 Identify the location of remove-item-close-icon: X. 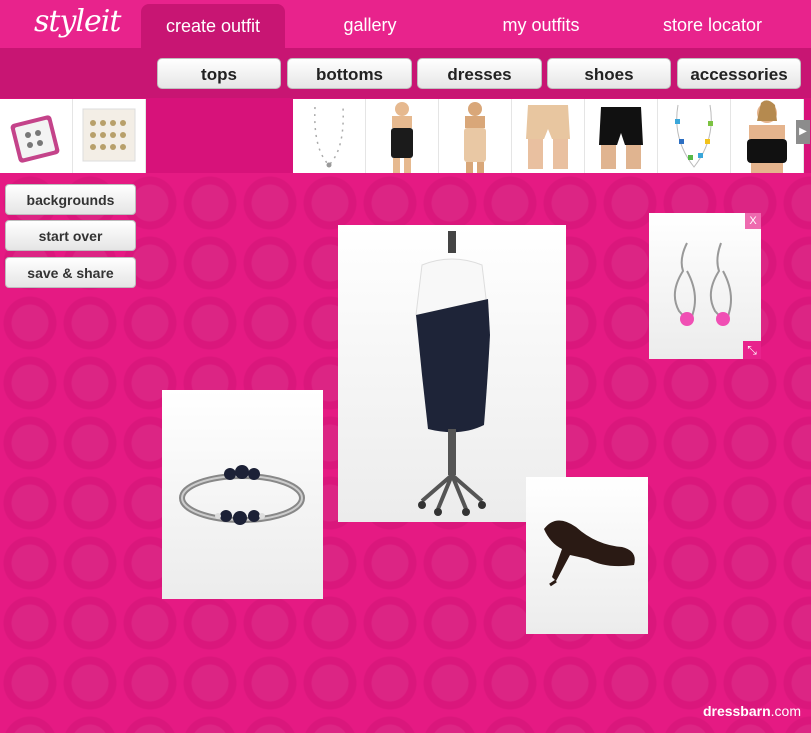
(753, 221).